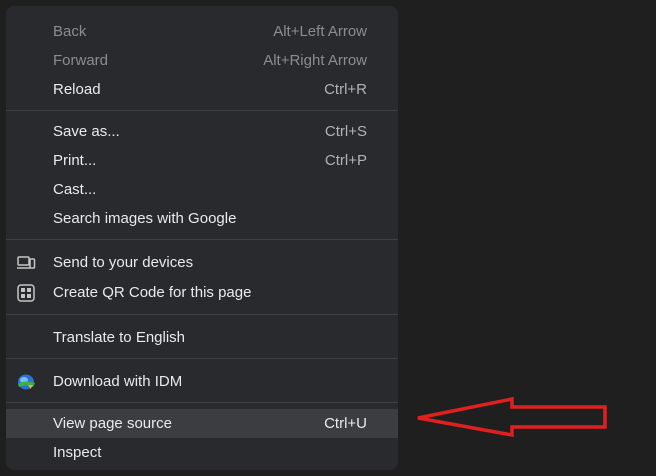  What do you see at coordinates (202, 381) in the screenshot?
I see `menu-item-idm: Download with IDM` at bounding box center [202, 381].